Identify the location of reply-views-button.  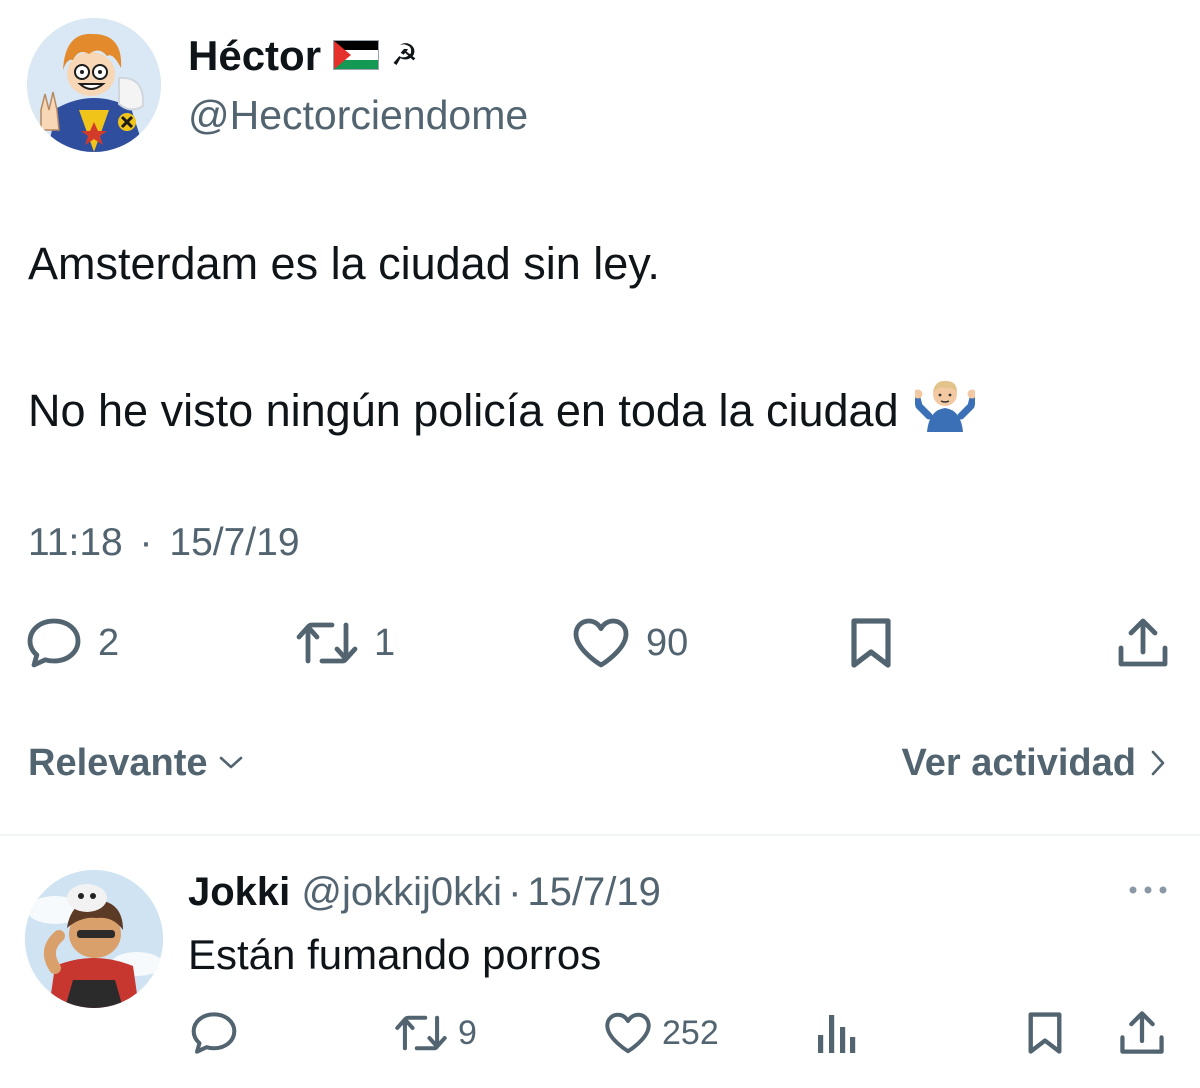
(836, 1033).